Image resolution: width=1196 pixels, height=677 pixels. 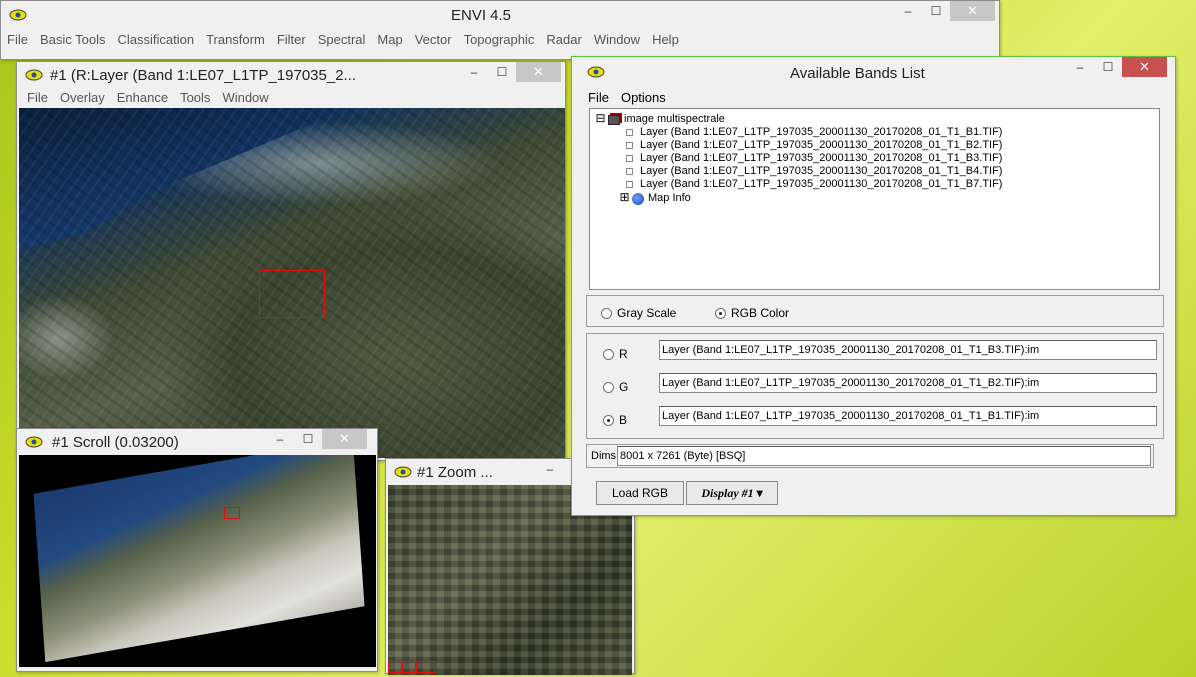 What do you see at coordinates (292, 294) in the screenshot?
I see `zoom-region-box` at bounding box center [292, 294].